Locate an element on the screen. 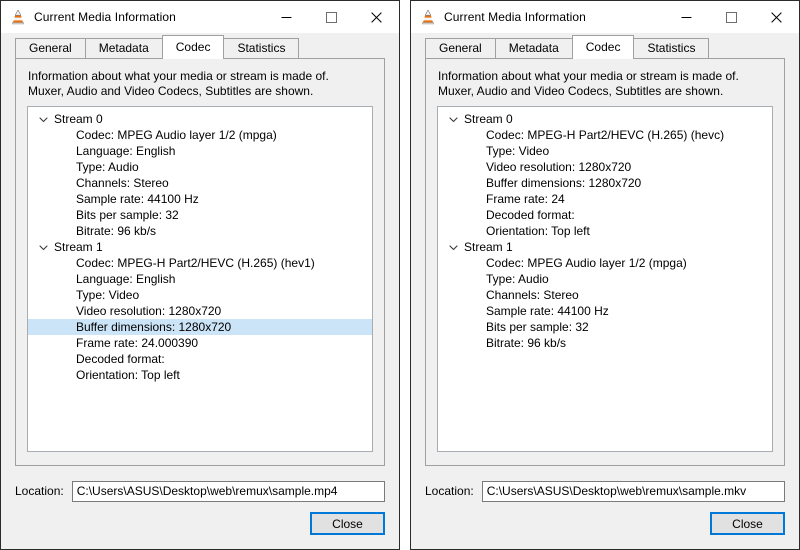 Image resolution: width=800 pixels, height=550 pixels. tree-leaf-property: Codec: MPEG-H Part2/HEVC (H.265) (hevc) is located at coordinates (605, 135).